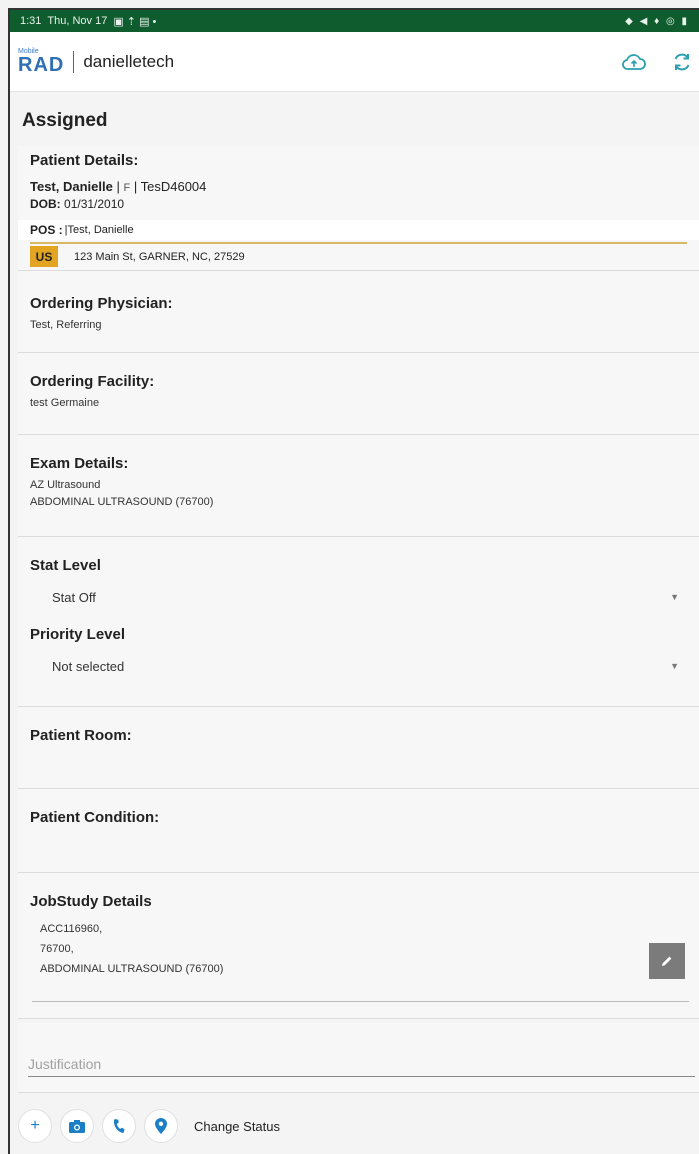  What do you see at coordinates (74, 597) in the screenshot?
I see `stat-level-value: Stat Off` at bounding box center [74, 597].